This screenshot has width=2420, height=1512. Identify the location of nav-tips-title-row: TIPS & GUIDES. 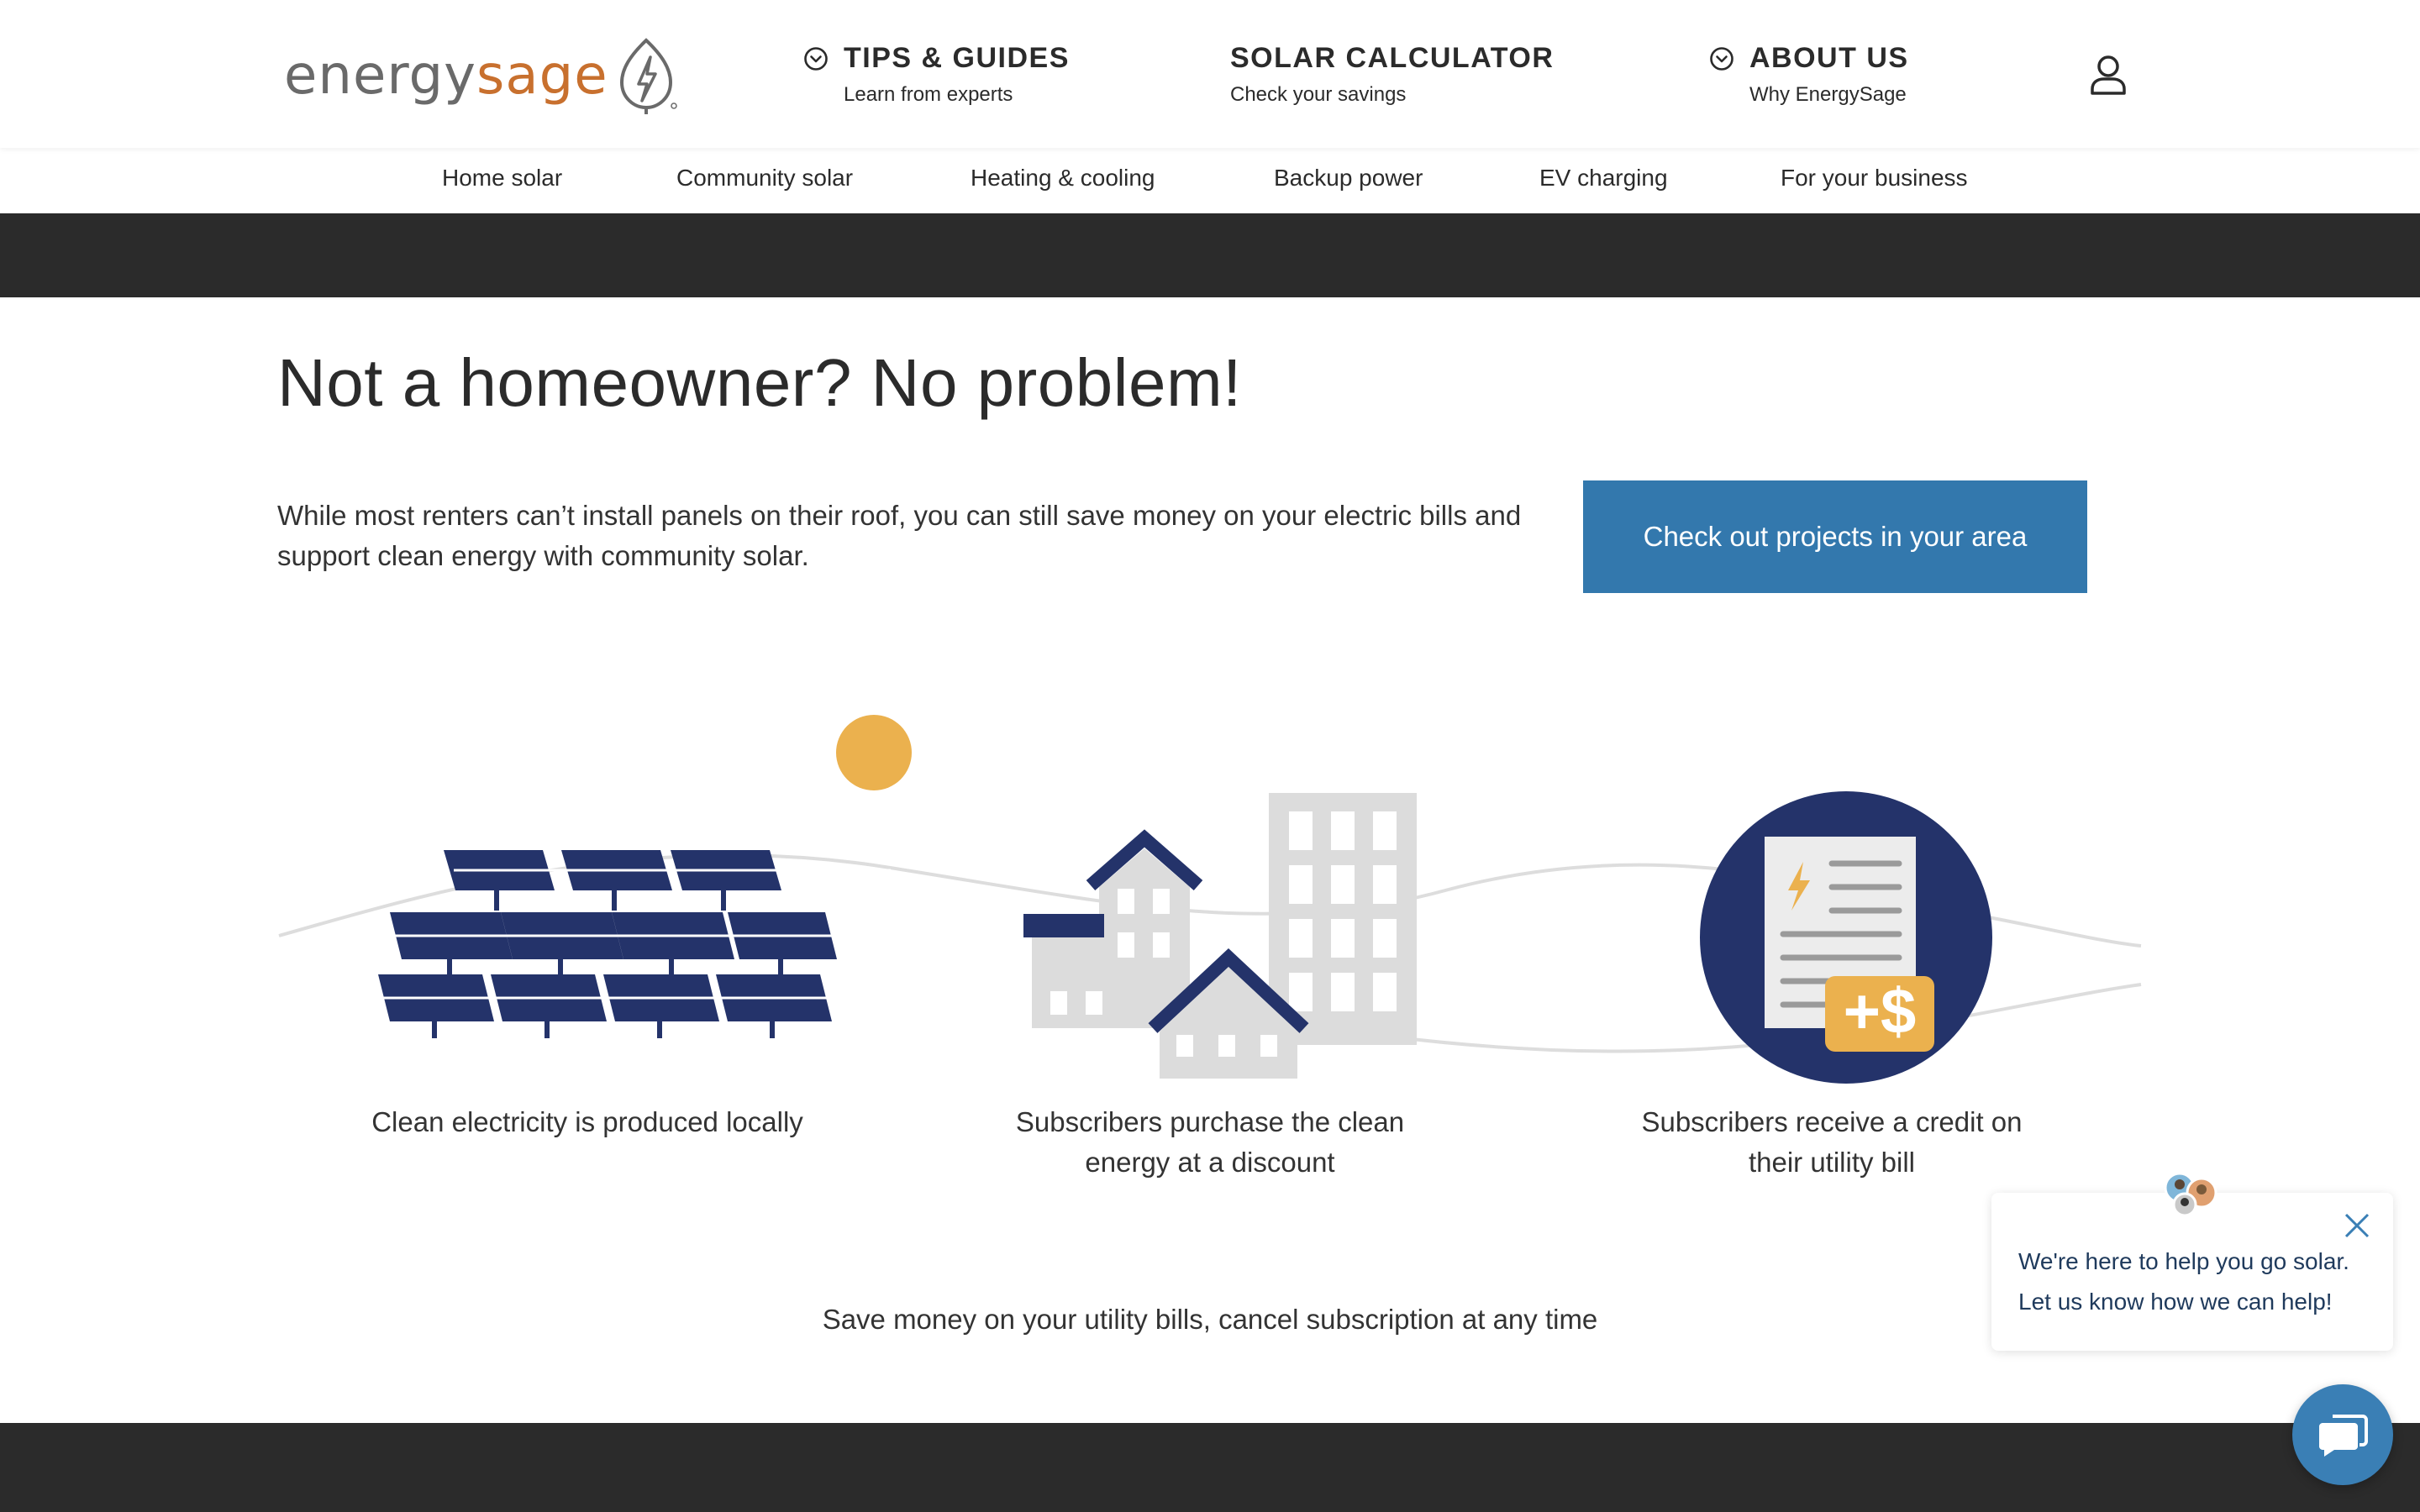
(936, 58).